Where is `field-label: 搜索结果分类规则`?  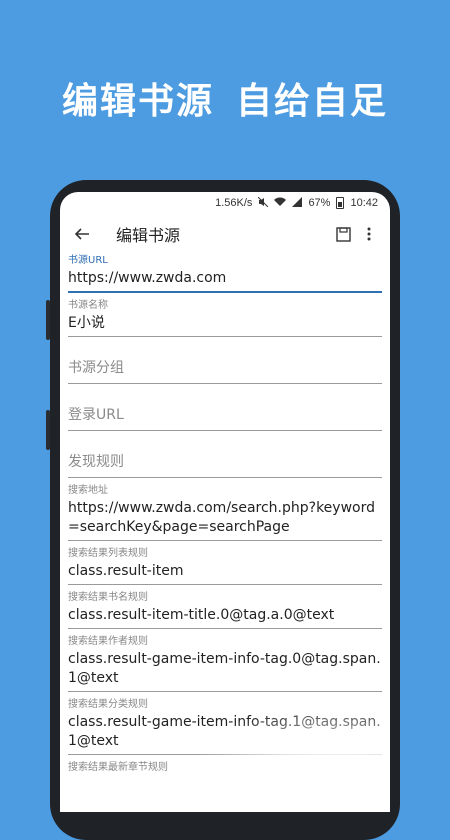 field-label: 搜索结果分类规则 is located at coordinates (108, 704).